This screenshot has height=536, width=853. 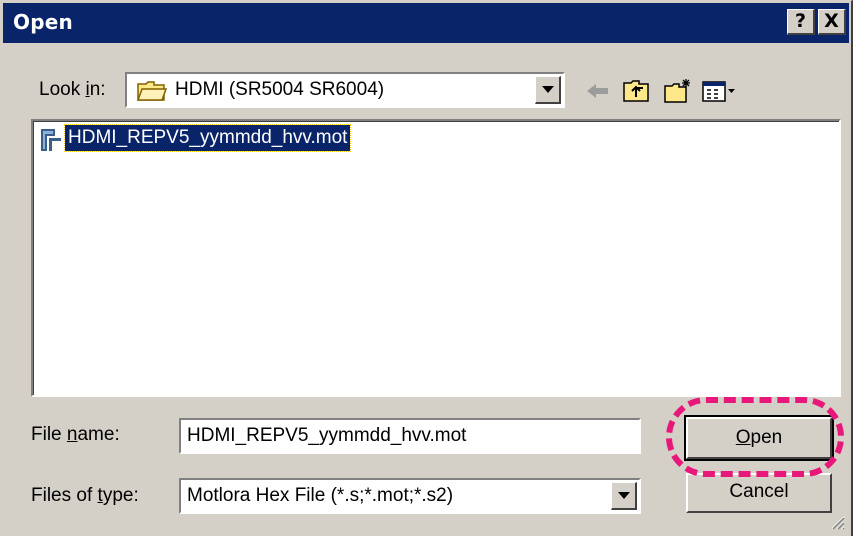 I want to click on views-menu-icon, so click(x=719, y=91).